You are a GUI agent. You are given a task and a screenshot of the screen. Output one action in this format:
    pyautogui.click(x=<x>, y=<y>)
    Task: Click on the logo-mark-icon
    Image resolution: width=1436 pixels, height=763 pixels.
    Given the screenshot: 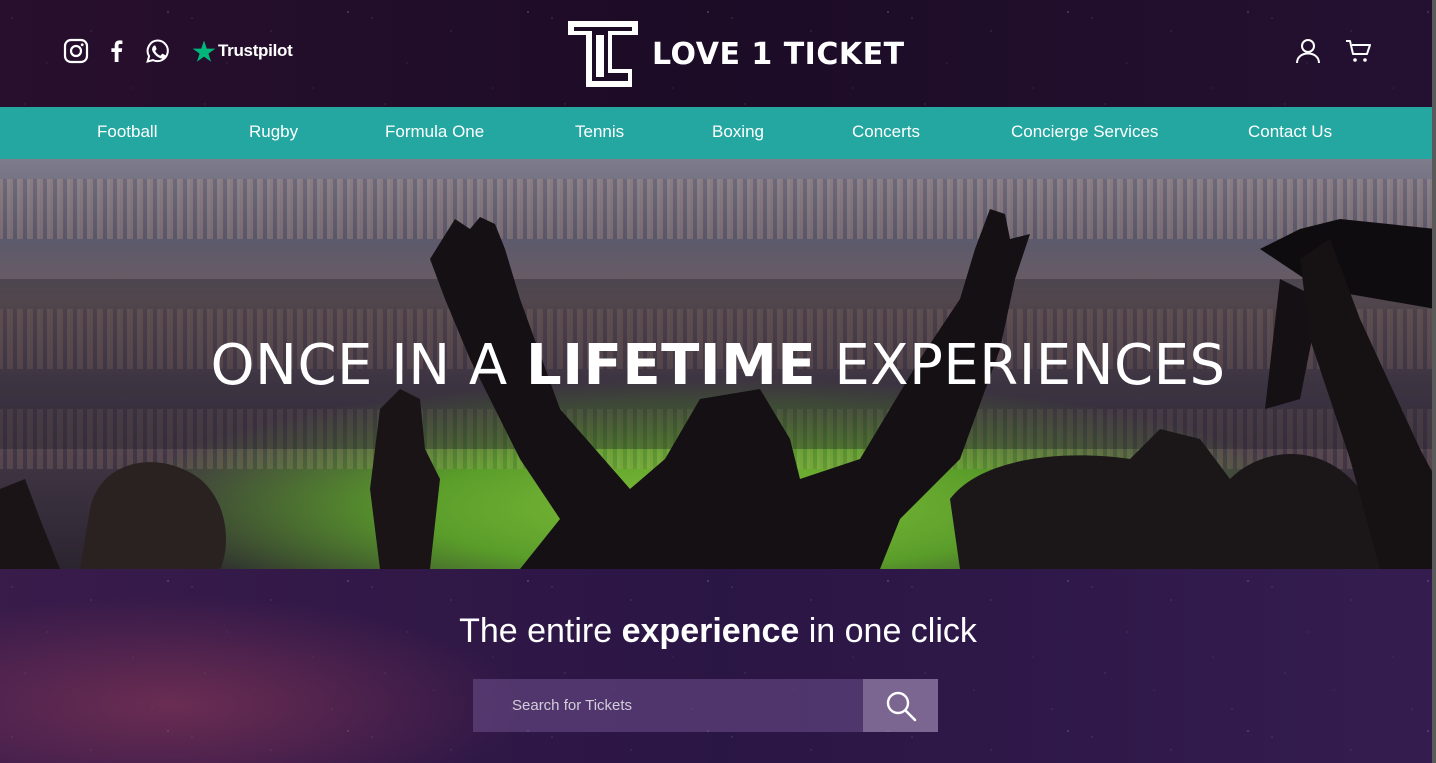 What is the action you would take?
    pyautogui.click(x=603, y=54)
    